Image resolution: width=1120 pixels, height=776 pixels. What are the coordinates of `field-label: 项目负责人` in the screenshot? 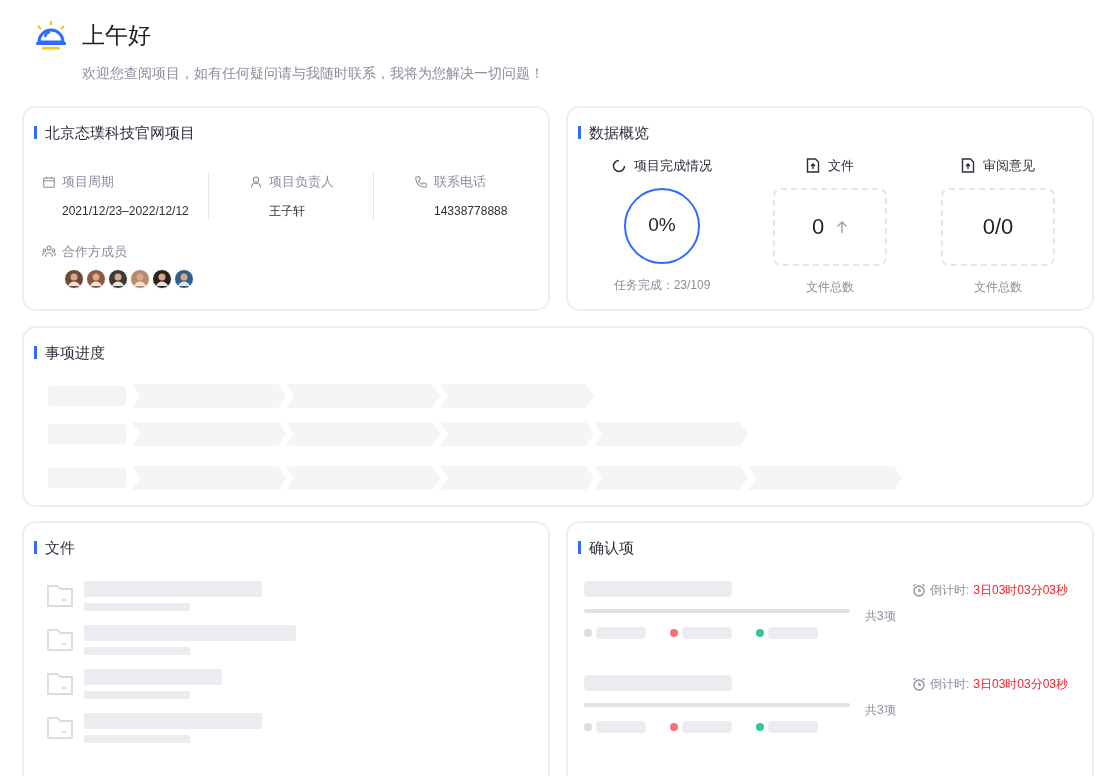 It's located at (301, 182).